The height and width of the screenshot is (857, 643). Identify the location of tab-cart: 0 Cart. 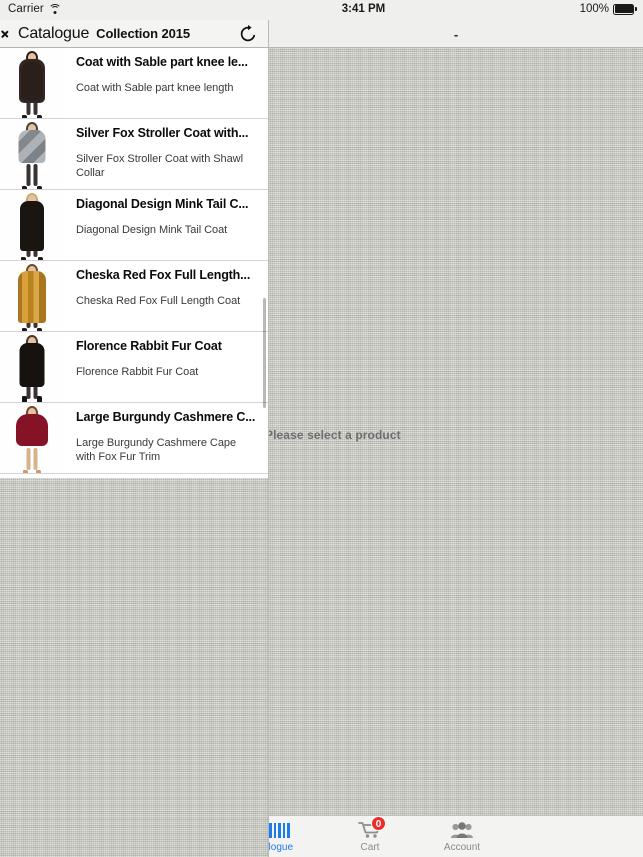
(370, 836).